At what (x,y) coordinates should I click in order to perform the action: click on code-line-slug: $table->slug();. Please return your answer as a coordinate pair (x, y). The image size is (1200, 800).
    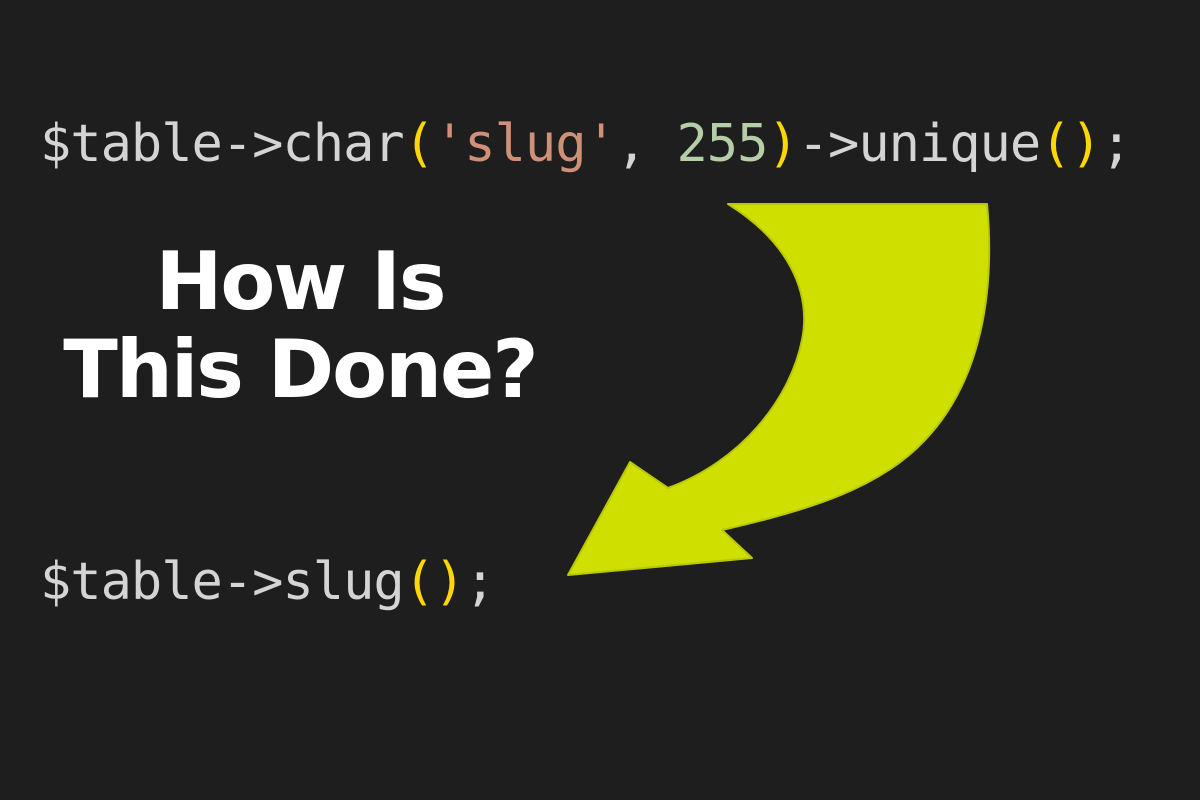
    Looking at the image, I should click on (268, 582).